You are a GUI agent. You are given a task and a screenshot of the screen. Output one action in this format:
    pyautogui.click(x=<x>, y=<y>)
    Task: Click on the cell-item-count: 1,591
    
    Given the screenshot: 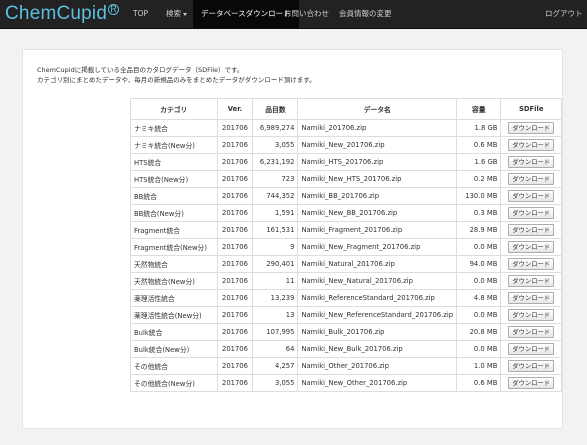 What is the action you would take?
    pyautogui.click(x=275, y=213)
    